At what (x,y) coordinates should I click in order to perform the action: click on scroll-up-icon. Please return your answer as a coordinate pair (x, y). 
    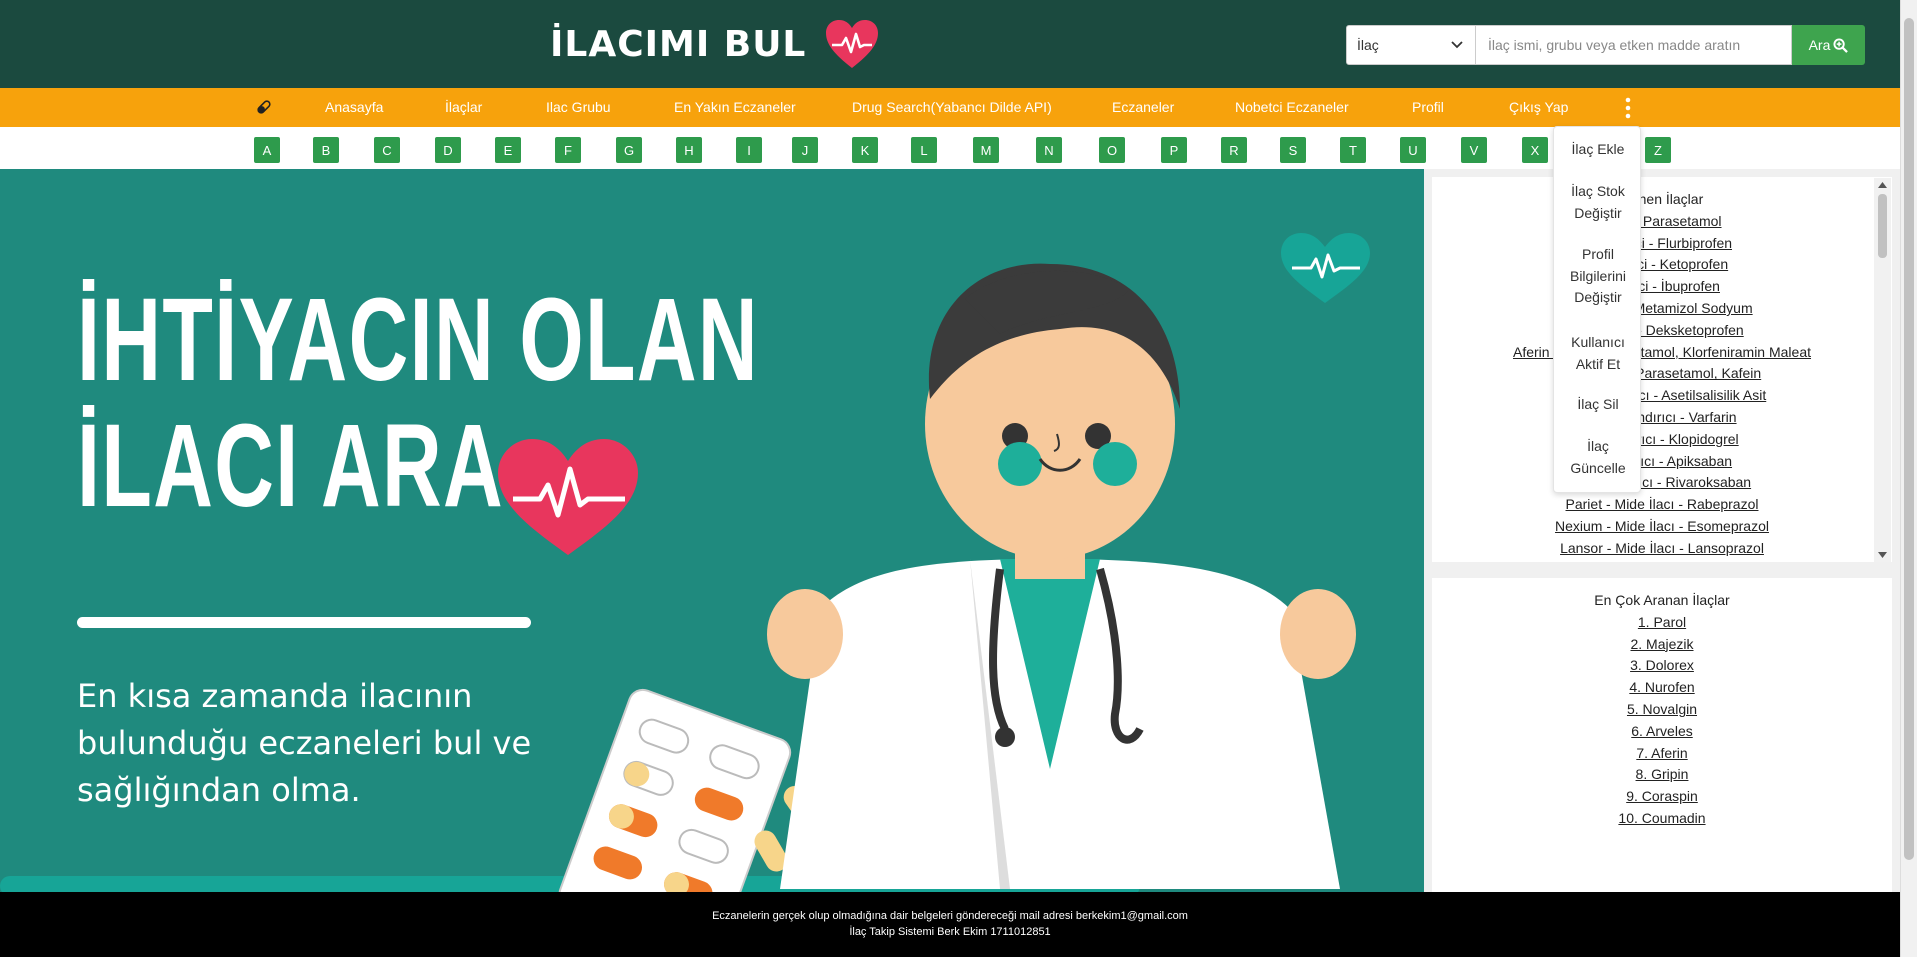
    Looking at the image, I should click on (1882, 185).